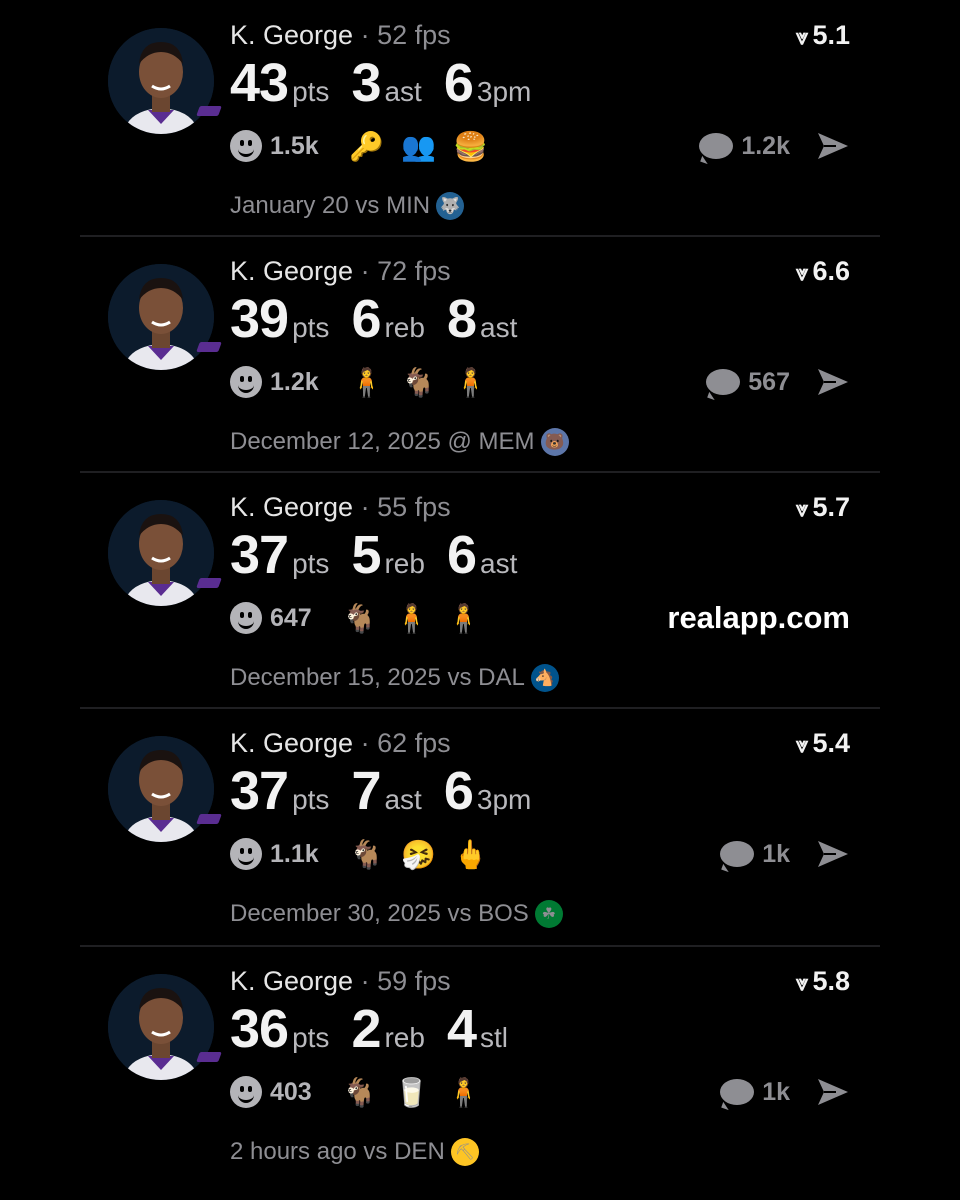 This screenshot has width=960, height=1200. Describe the element at coordinates (340, 743) in the screenshot. I see `player-name: K. George · 62 fps` at that location.